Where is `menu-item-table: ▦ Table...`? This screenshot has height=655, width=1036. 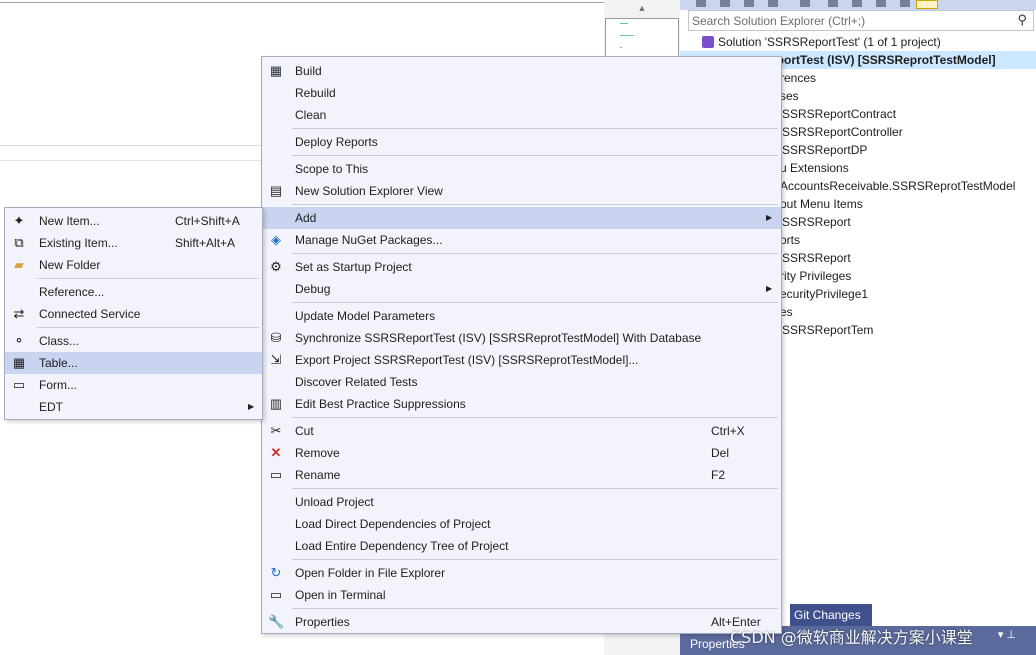
menu-item-table: ▦ Table... is located at coordinates (133, 363).